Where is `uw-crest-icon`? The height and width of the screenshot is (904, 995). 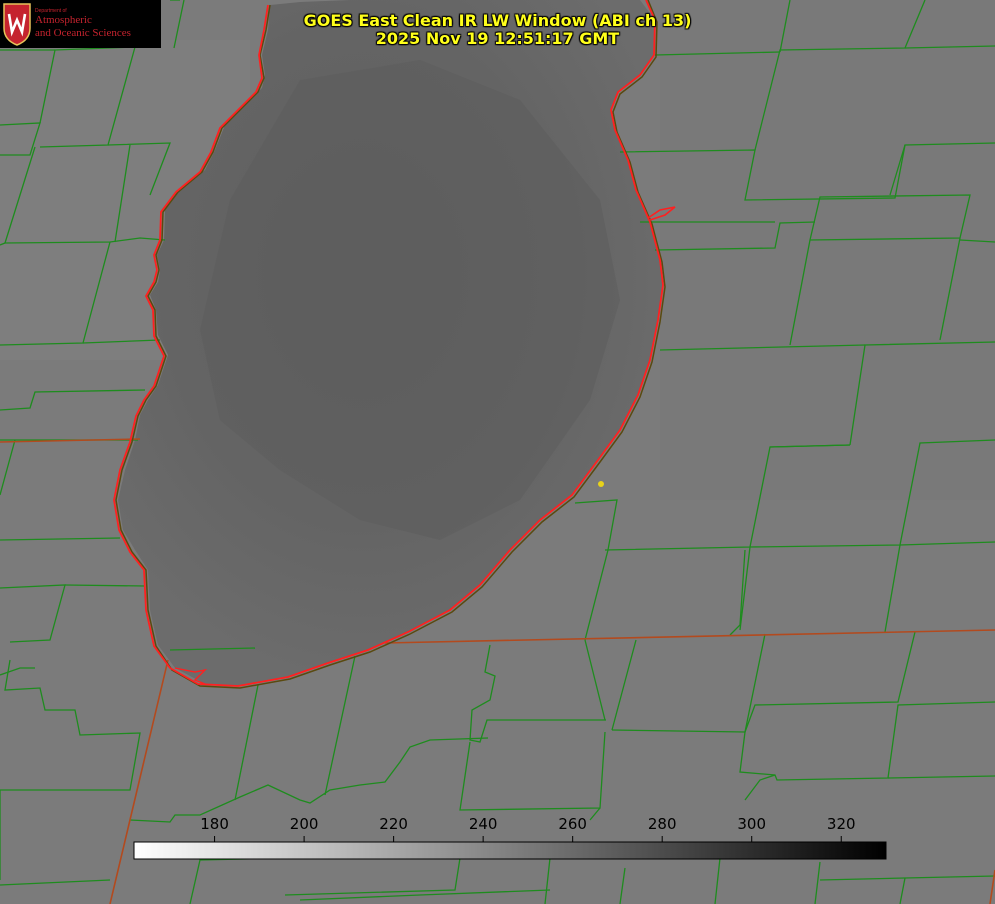
uw-crest-icon is located at coordinates (17, 24).